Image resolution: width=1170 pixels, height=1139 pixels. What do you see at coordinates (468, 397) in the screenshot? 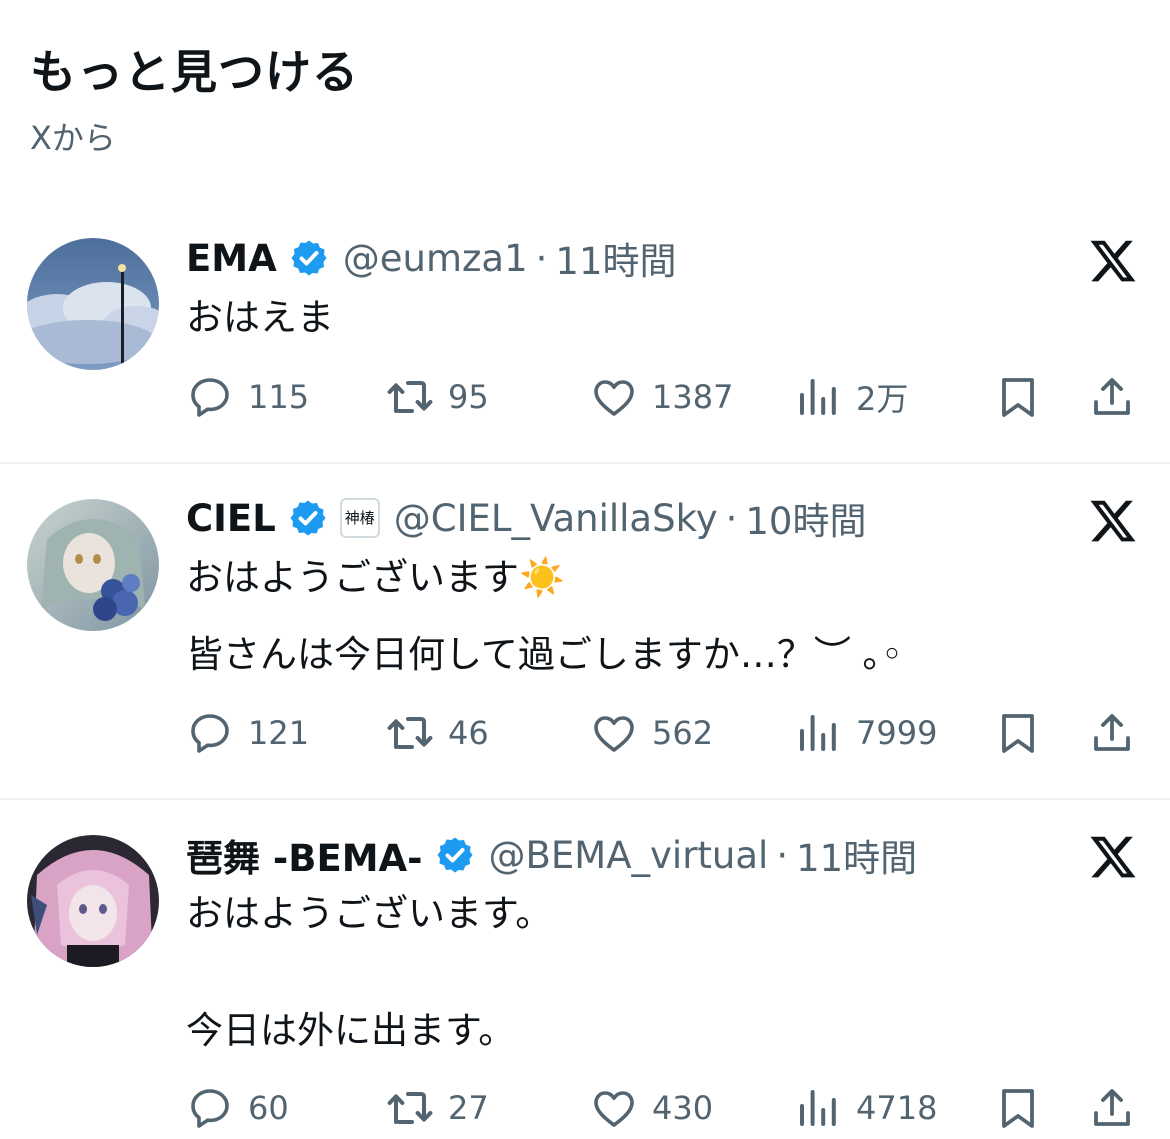
I see `repost-count: 95` at bounding box center [468, 397].